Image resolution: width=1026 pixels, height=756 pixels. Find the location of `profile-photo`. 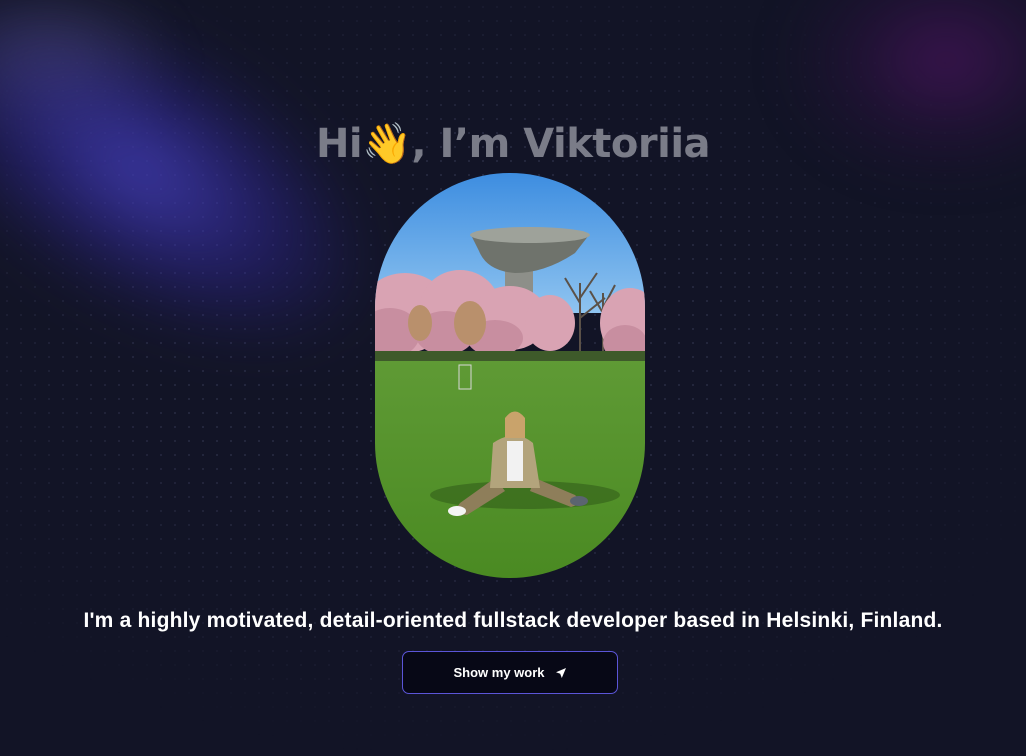

profile-photo is located at coordinates (510, 375).